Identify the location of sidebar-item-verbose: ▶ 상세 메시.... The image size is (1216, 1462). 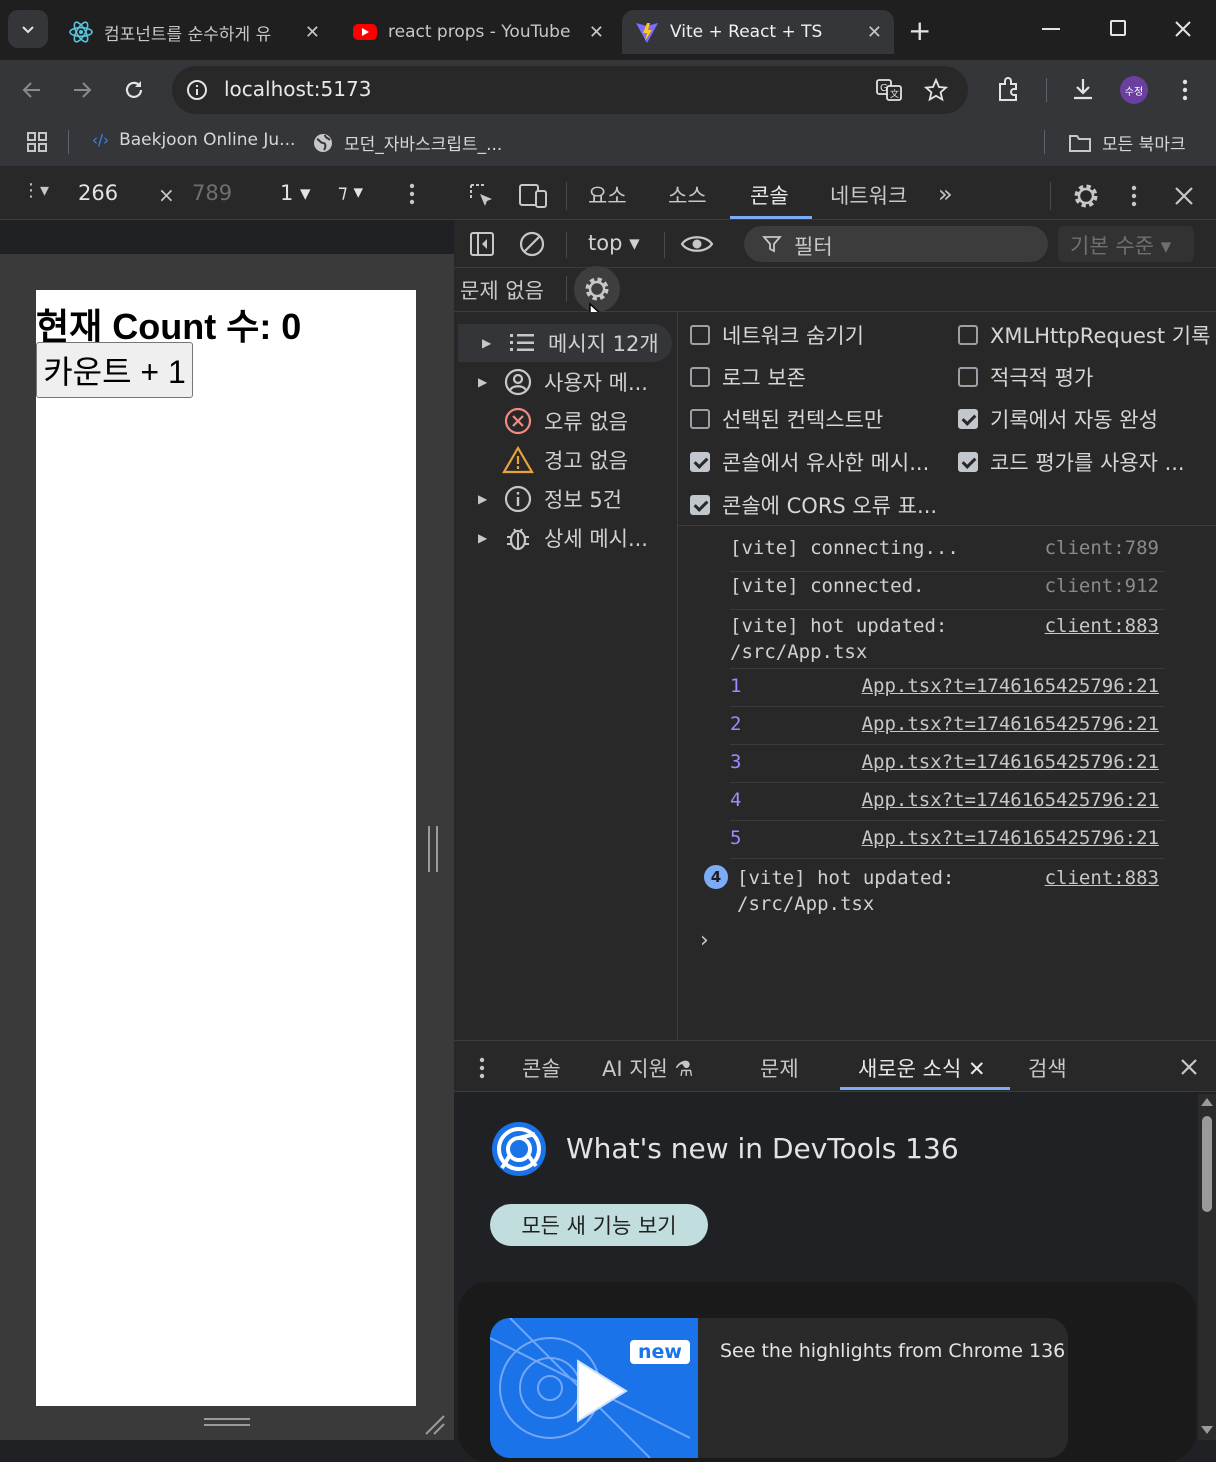
(566, 538).